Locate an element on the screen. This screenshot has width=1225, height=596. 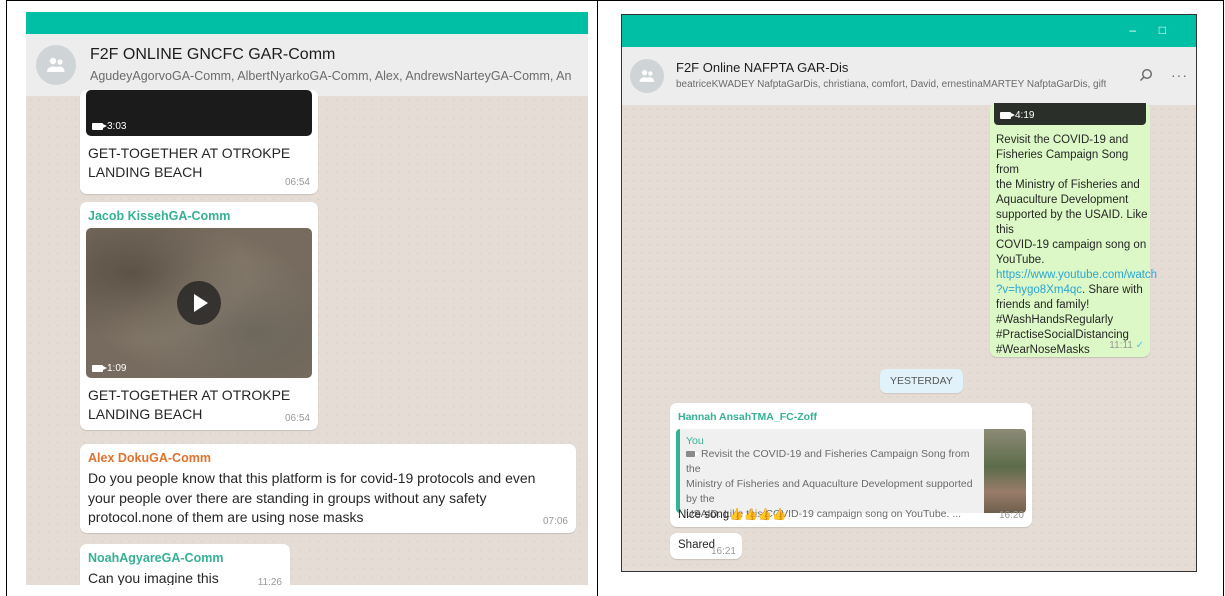
video-duration: 1:09 is located at coordinates (117, 368).